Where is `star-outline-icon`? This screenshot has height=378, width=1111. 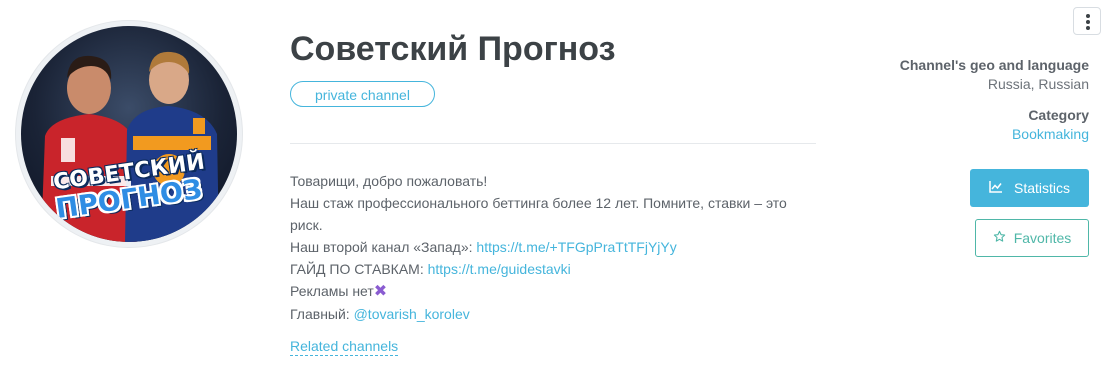
star-outline-icon is located at coordinates (999, 238).